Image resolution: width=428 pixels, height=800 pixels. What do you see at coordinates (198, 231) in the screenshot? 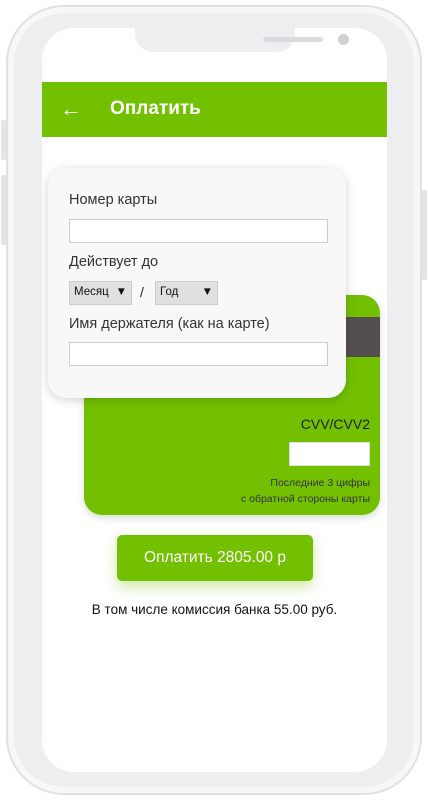
I see `card-number-input` at bounding box center [198, 231].